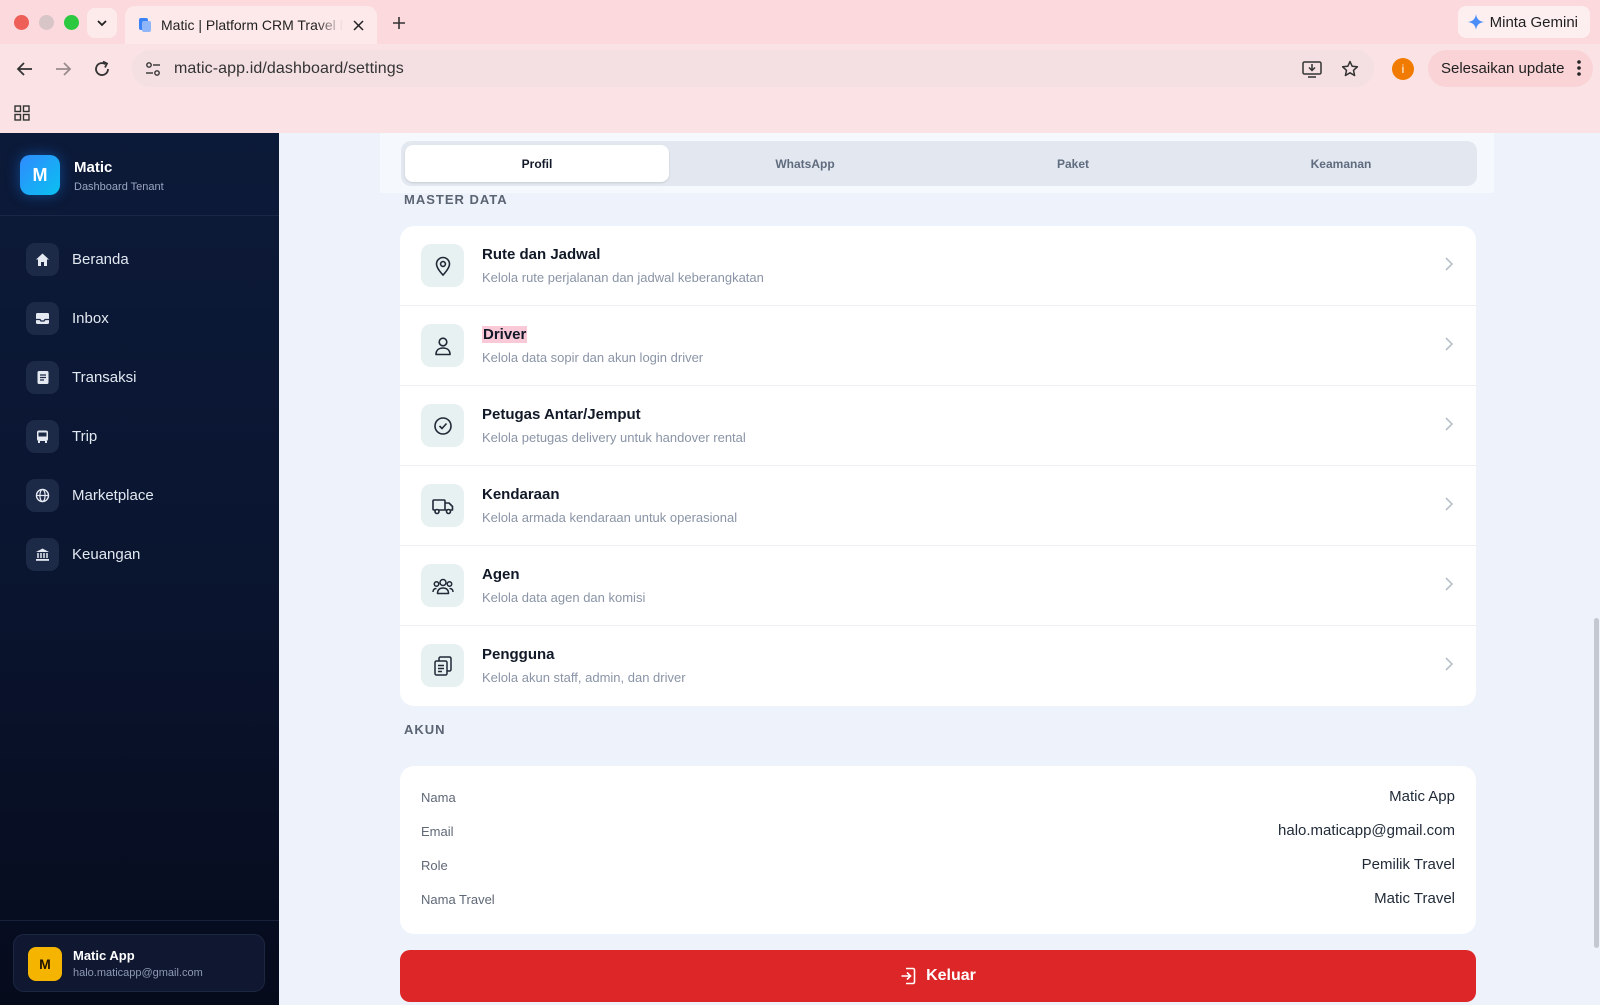 The height and width of the screenshot is (1005, 1600). What do you see at coordinates (139, 436) in the screenshot?
I see `sidebar-item-trip: Trip` at bounding box center [139, 436].